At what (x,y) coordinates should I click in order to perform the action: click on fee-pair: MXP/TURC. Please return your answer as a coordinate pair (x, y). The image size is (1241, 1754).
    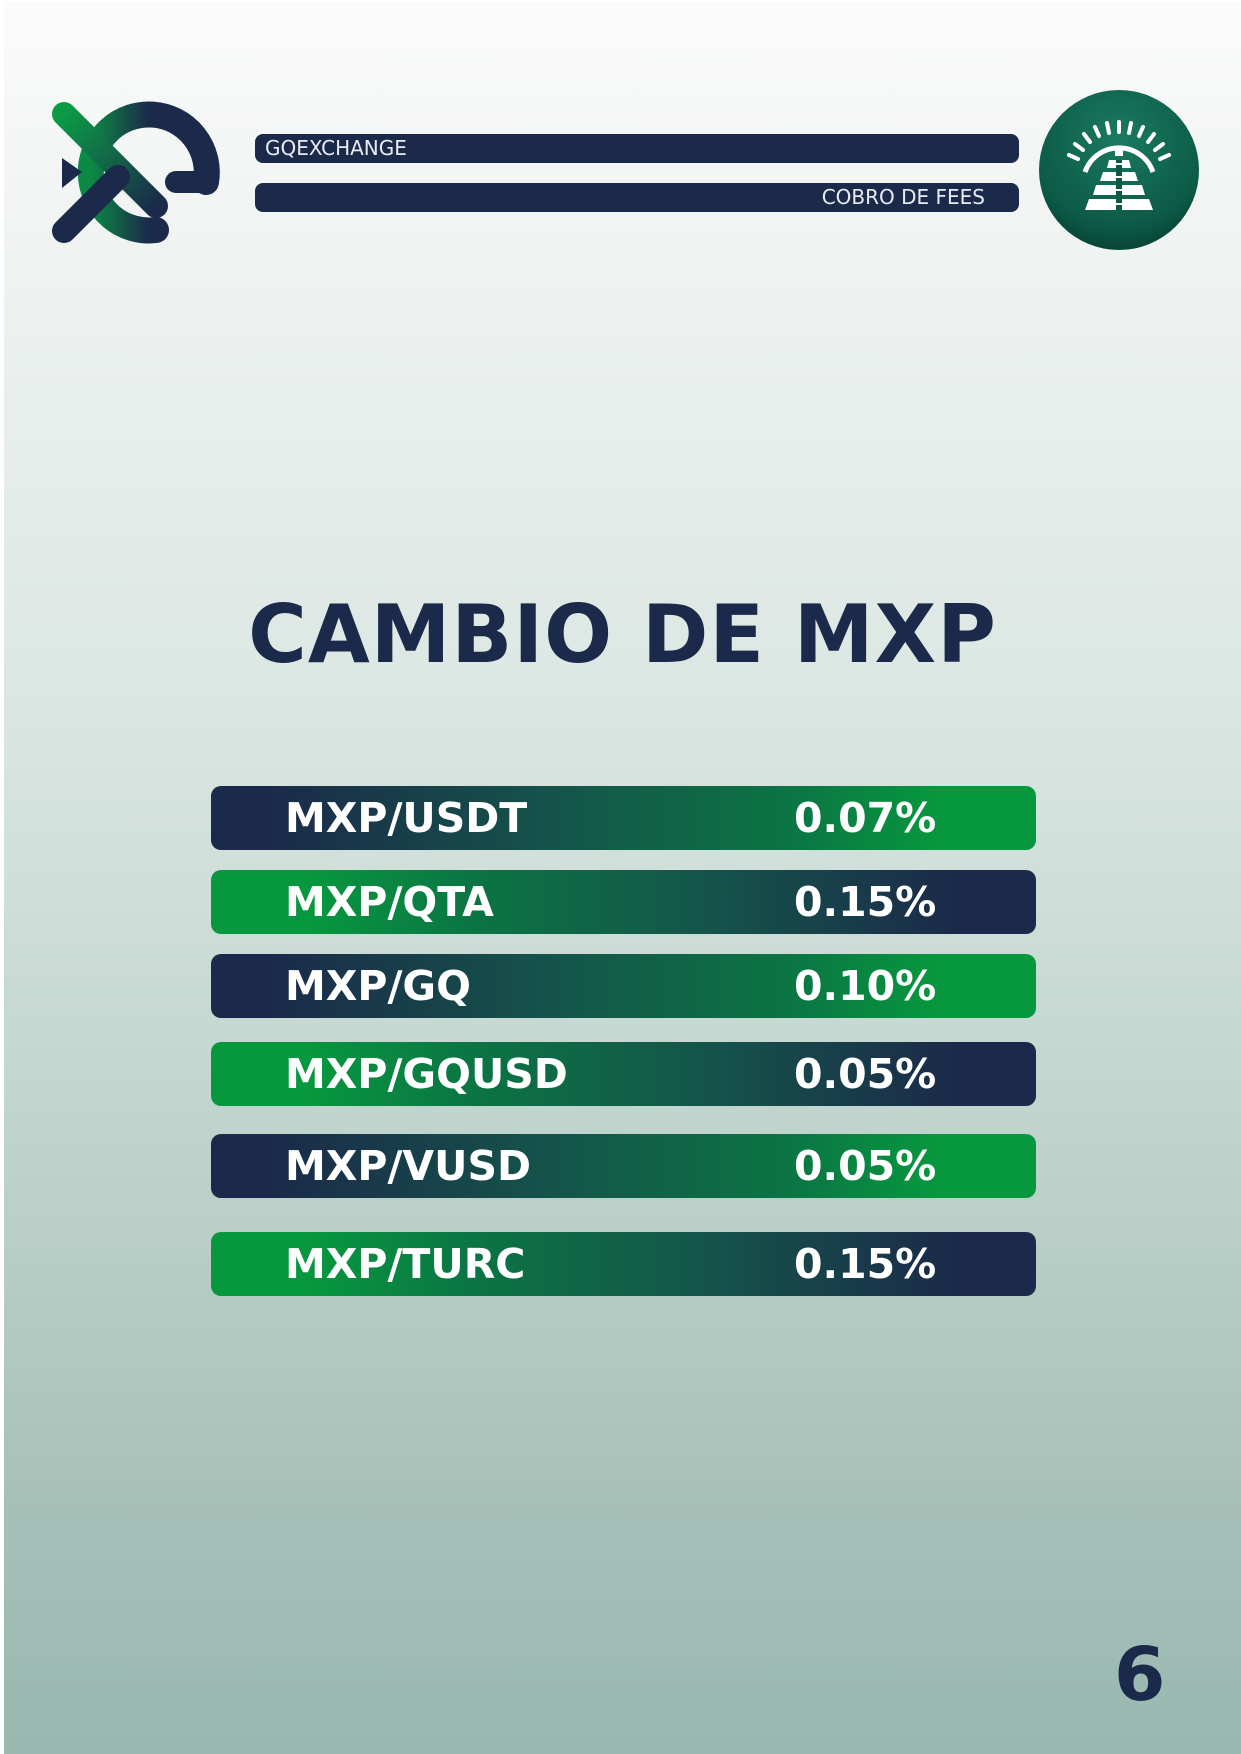
    Looking at the image, I should click on (405, 1264).